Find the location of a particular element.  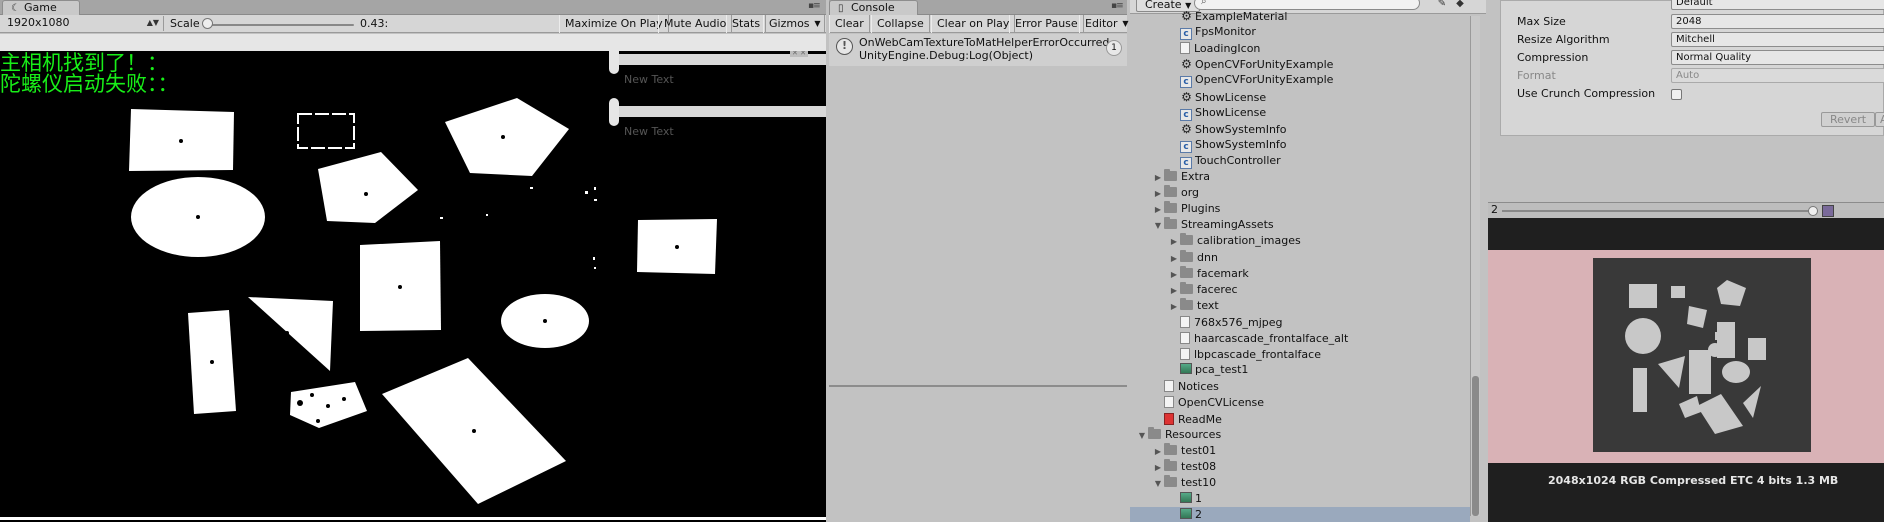

property-select: Normal Quality is located at coordinates (1777, 57).